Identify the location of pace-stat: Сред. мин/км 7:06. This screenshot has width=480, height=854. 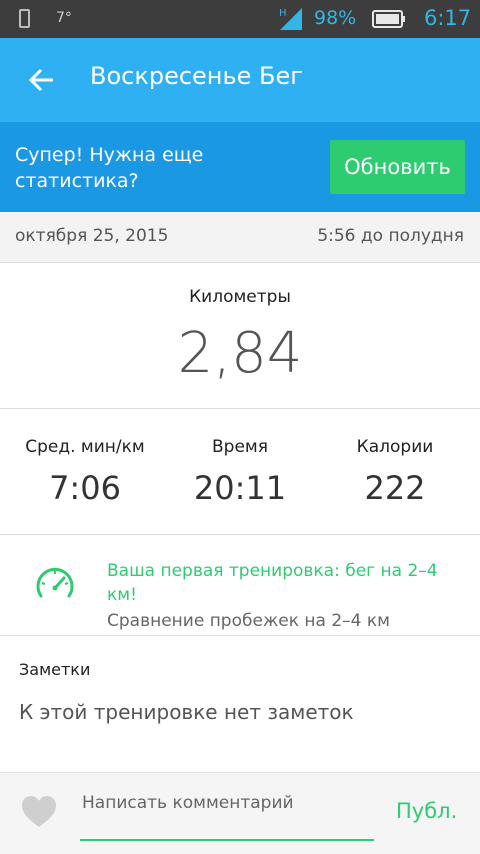
(85, 472).